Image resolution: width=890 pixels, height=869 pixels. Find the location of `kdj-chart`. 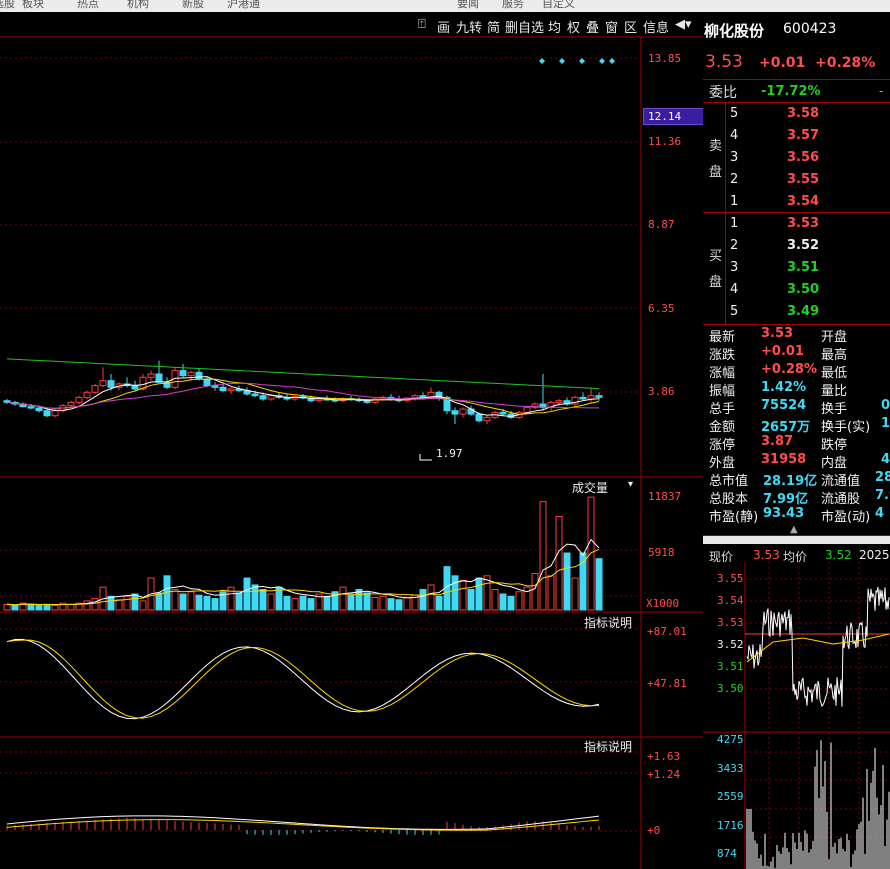

kdj-chart is located at coordinates (303, 679).